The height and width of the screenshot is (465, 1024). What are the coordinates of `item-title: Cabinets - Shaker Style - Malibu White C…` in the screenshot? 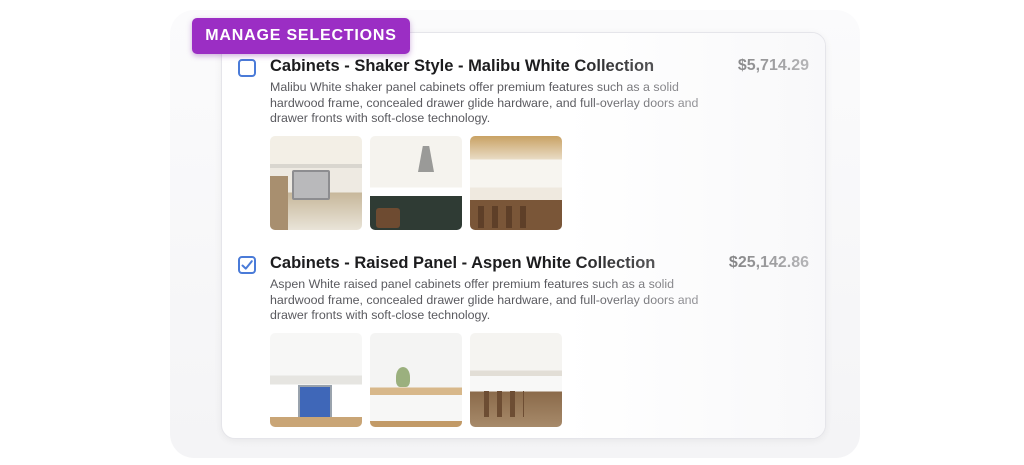 It's located at (462, 66).